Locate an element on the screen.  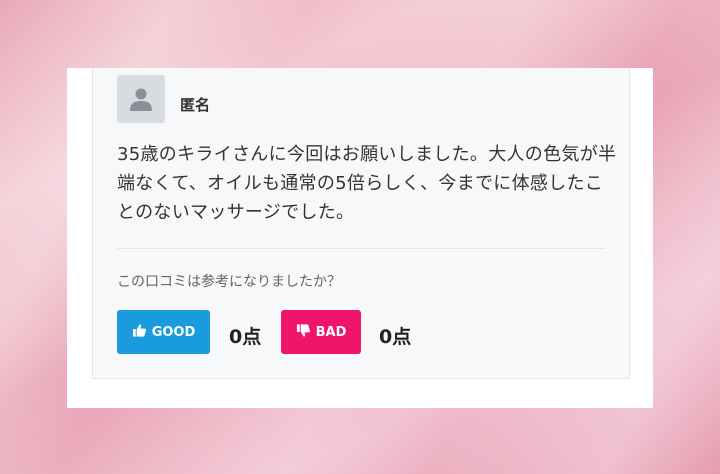
good-label: GOOD is located at coordinates (173, 332).